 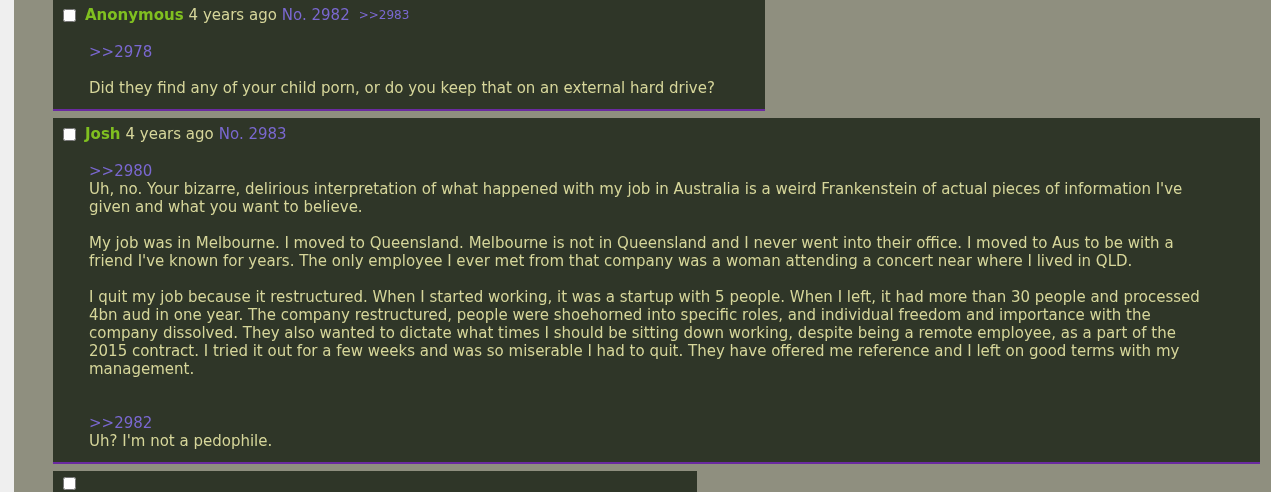 I want to click on post-text: Uh? I'm not a pedophile., so click(x=181, y=441).